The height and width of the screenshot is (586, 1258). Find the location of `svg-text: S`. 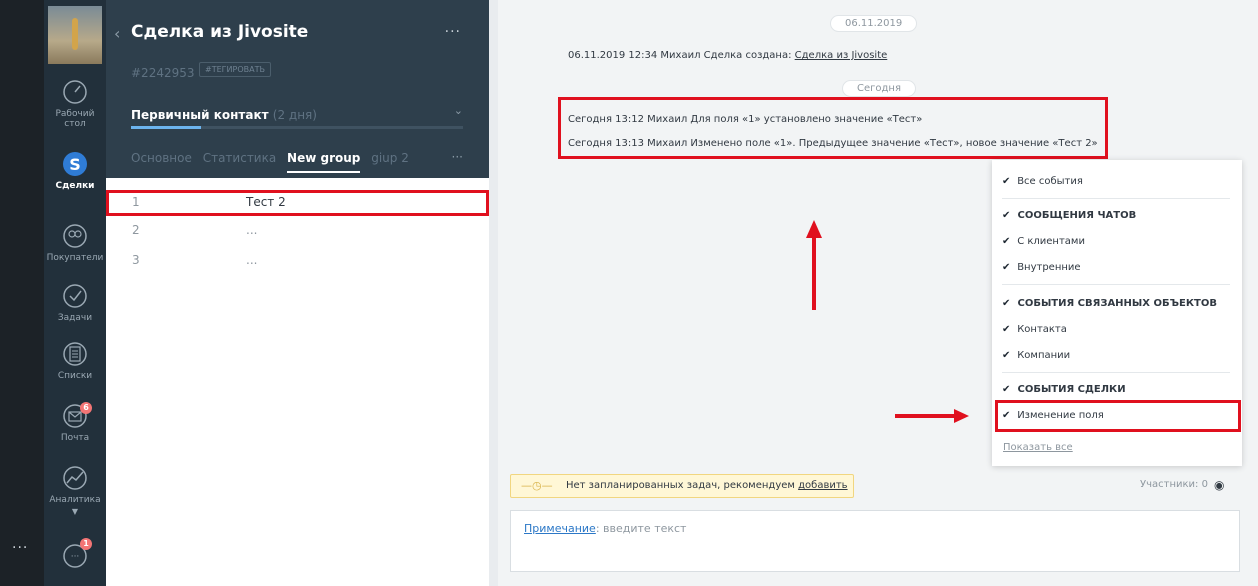

svg-text: S is located at coordinates (75, 164).